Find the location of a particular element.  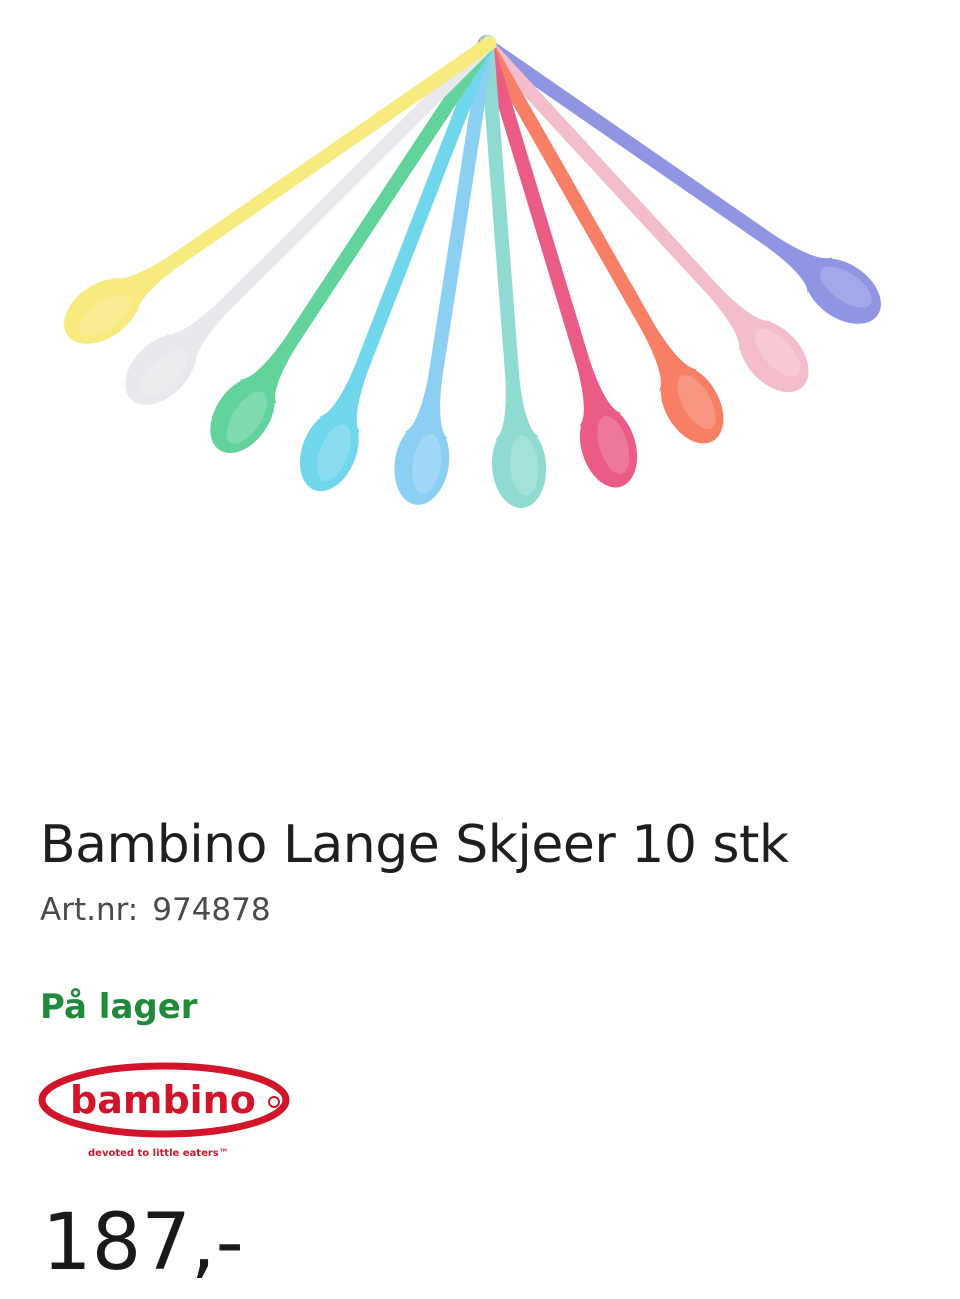

brand-tagline: devoted to little eaters™ is located at coordinates (158, 1153).